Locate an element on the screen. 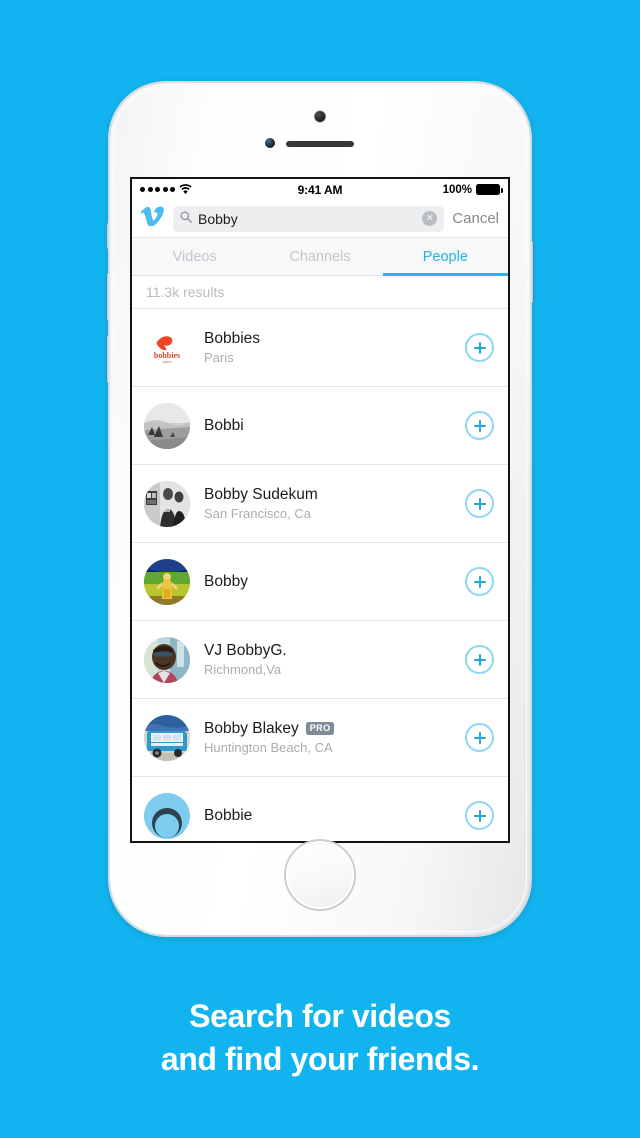  mute-switch is located at coordinates (109, 236).